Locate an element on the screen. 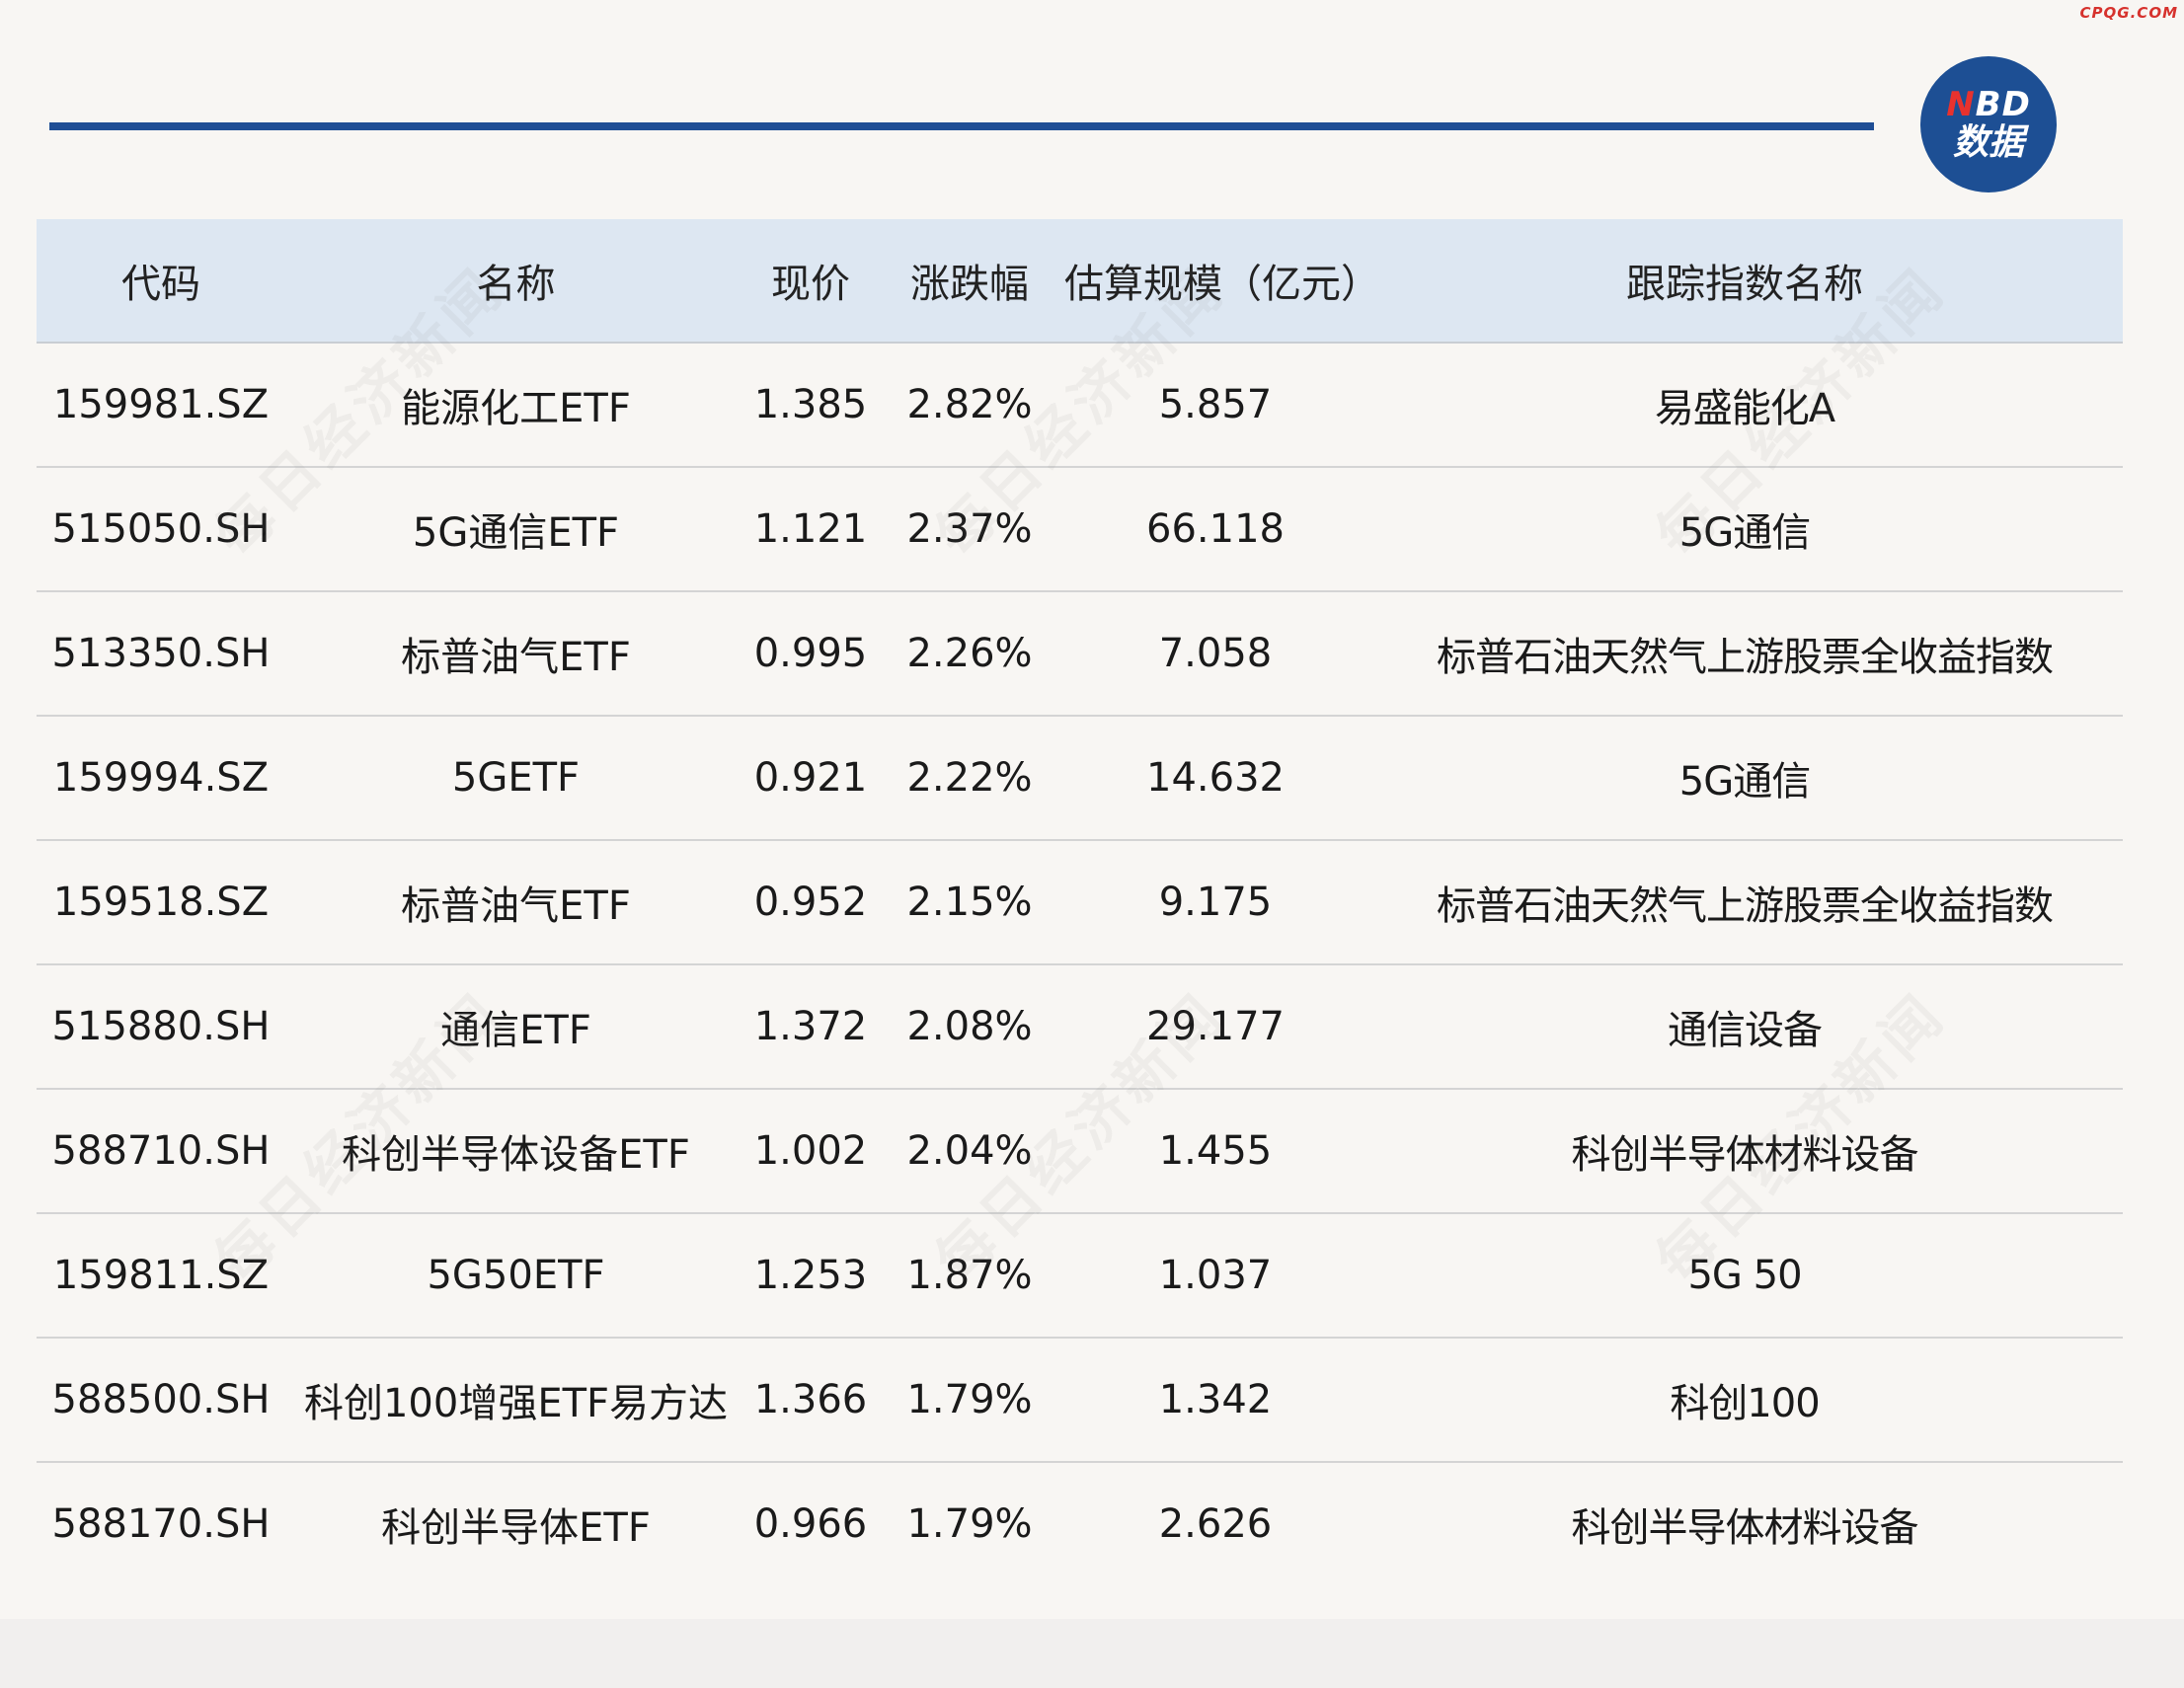 The height and width of the screenshot is (1688, 2184). header-price: 现价 is located at coordinates (810, 281).